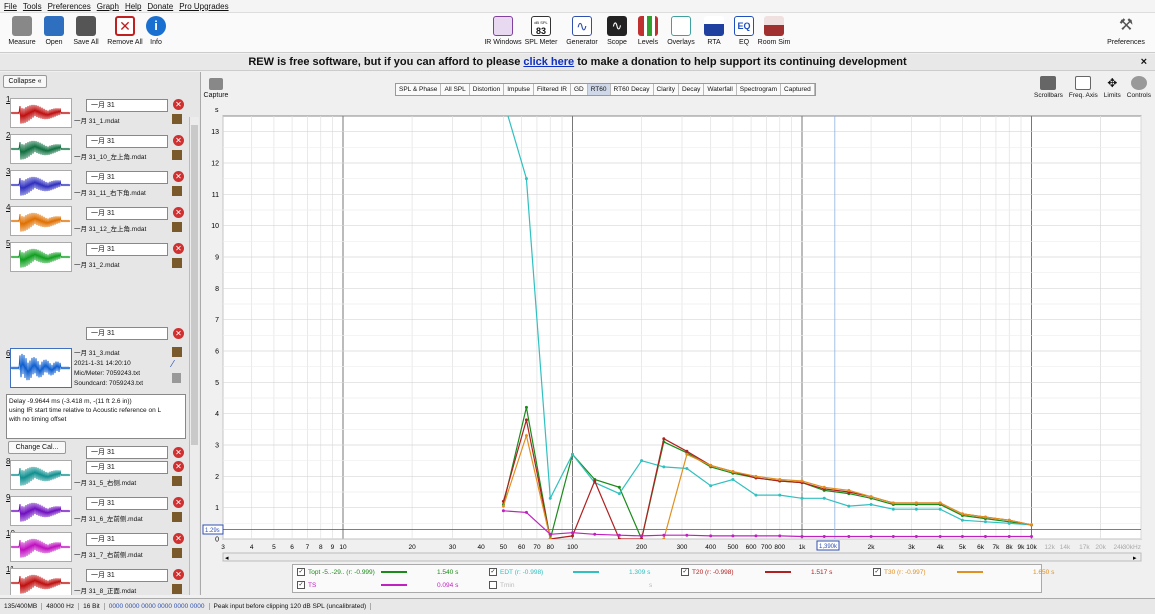 The height and width of the screenshot is (614, 1155). I want to click on impulse-thumbnail-graph, so click(40, 367).